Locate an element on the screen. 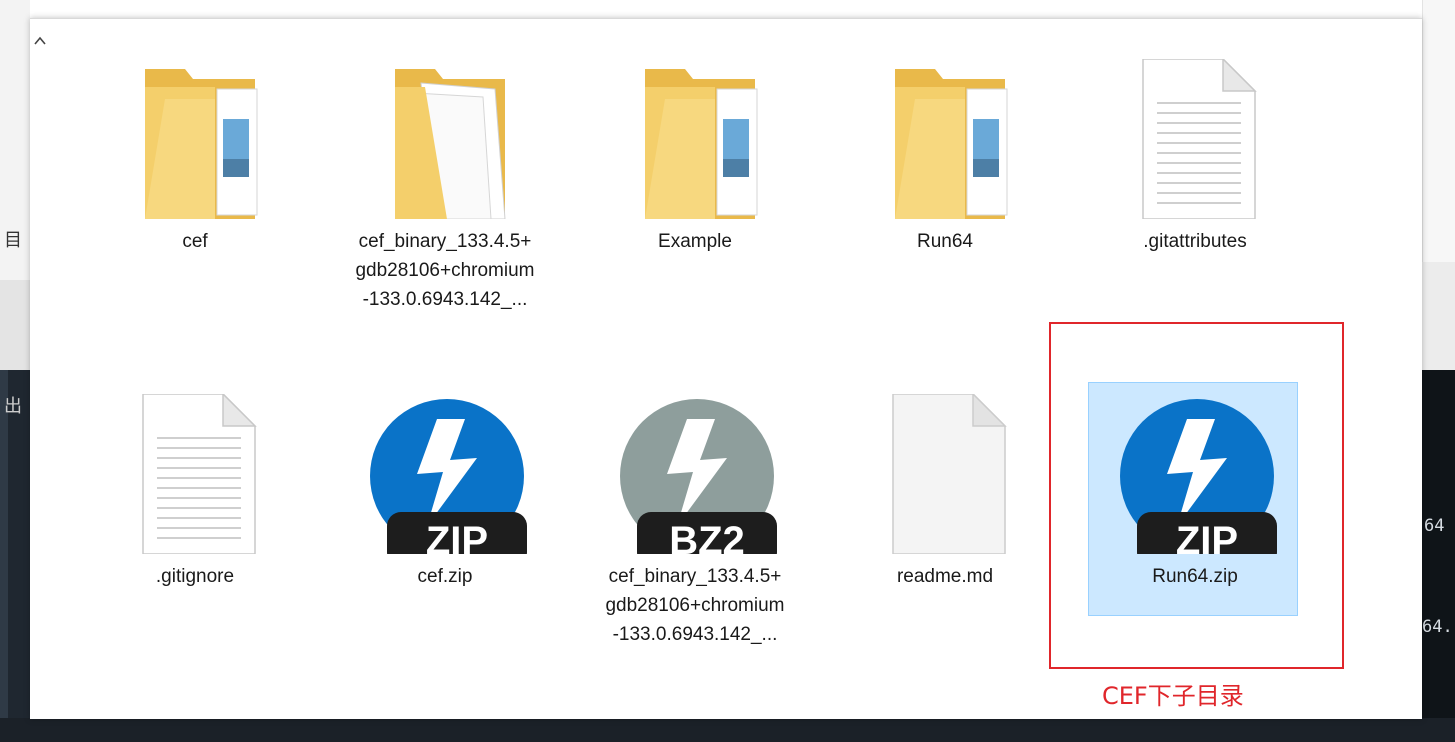 The height and width of the screenshot is (742, 1455). background-terminal-text: 64. is located at coordinates (1437, 627).